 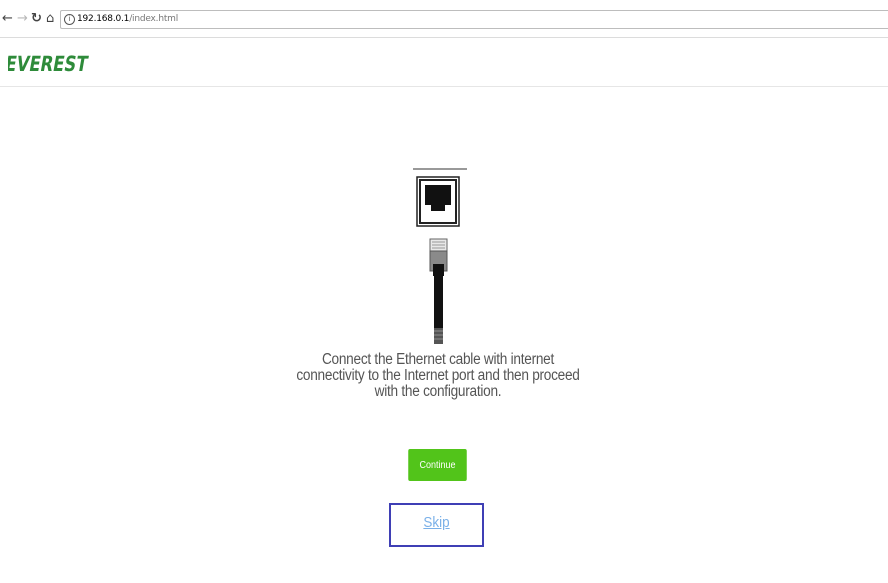 What do you see at coordinates (437, 522) in the screenshot?
I see `skip-link: Skip` at bounding box center [437, 522].